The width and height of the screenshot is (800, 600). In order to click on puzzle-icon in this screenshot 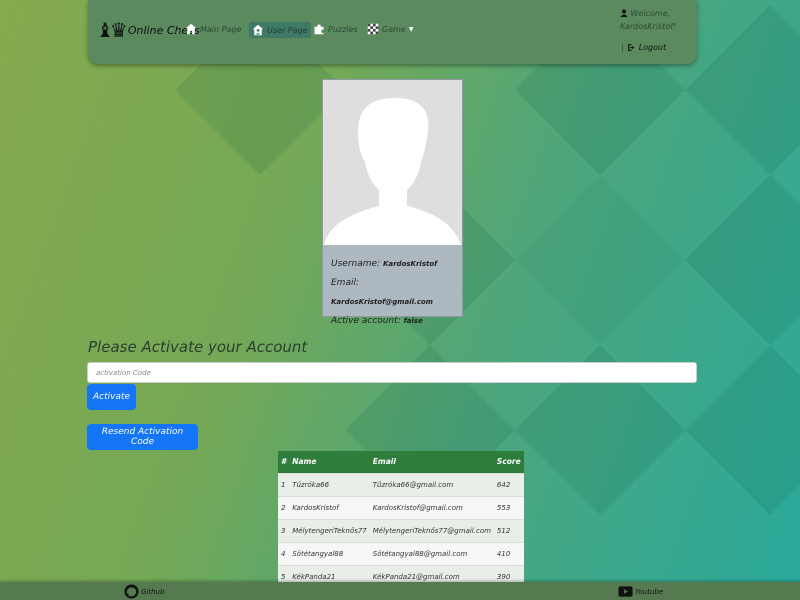, I will do `click(319, 29)`.